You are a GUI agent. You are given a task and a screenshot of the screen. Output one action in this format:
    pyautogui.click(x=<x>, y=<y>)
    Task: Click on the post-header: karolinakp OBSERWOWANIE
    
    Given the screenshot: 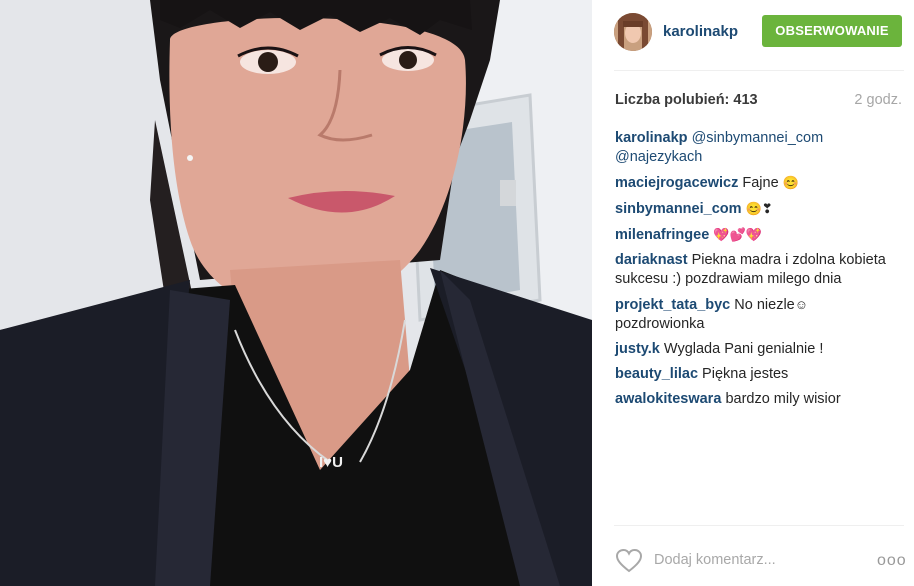 What is the action you would take?
    pyautogui.click(x=753, y=35)
    